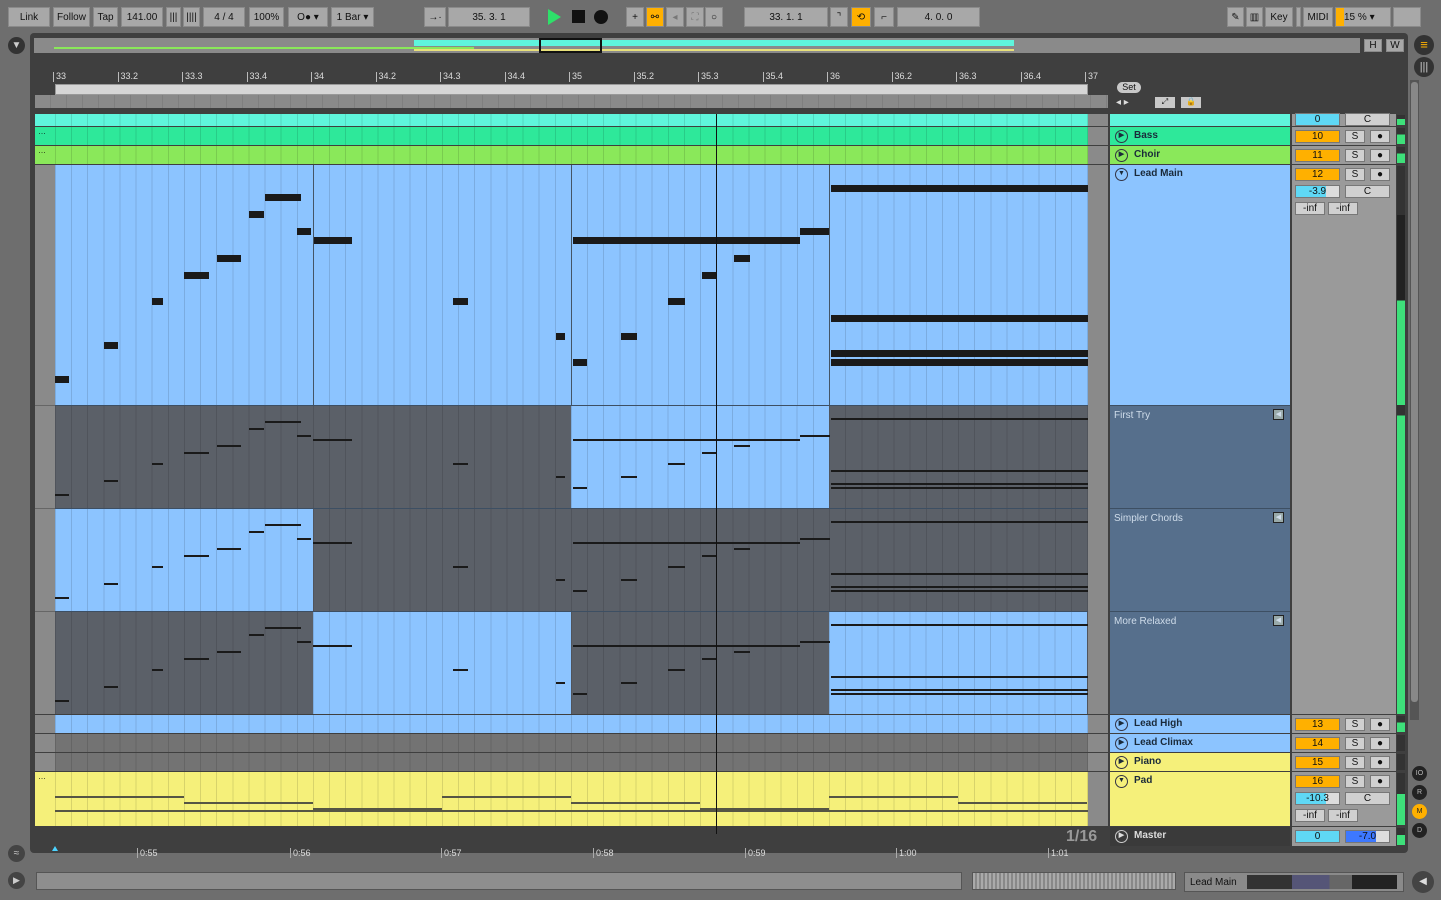  What do you see at coordinates (1317, 743) in the screenshot?
I see `track-activator: 14` at bounding box center [1317, 743].